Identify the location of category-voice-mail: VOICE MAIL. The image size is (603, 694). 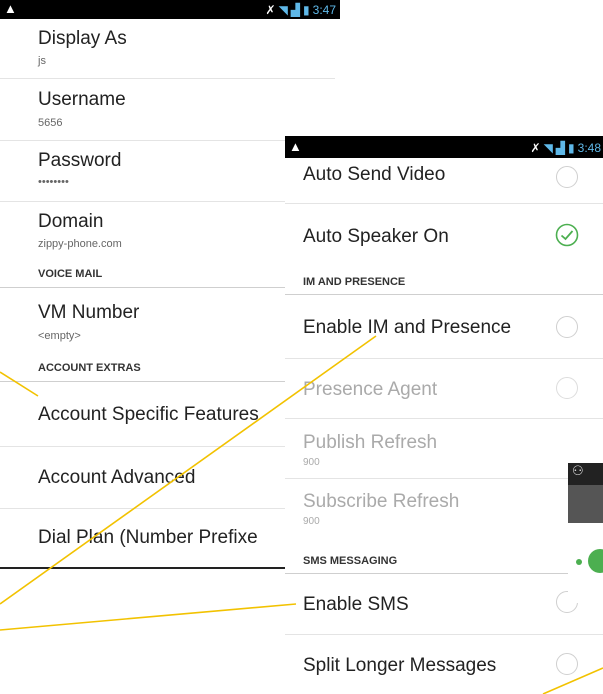
(70, 274).